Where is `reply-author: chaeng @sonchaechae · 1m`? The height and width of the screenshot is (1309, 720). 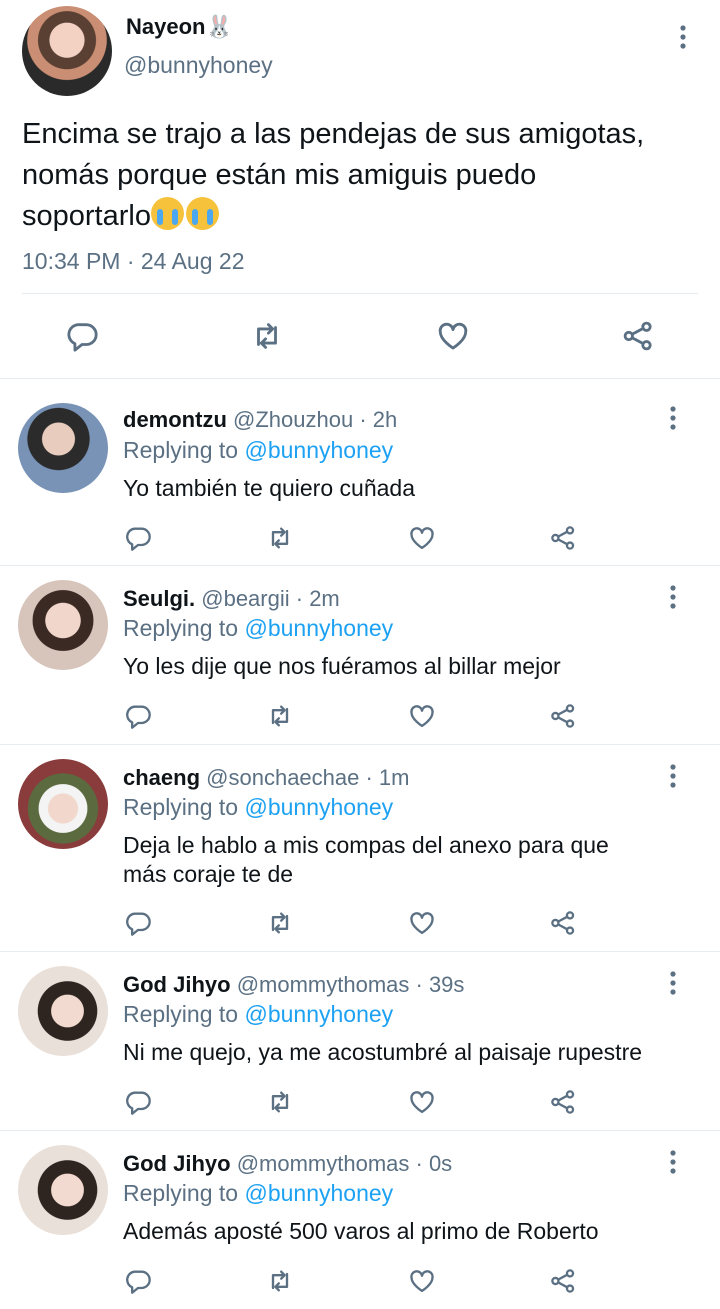 reply-author: chaeng @sonchaechae · 1m is located at coordinates (266, 778).